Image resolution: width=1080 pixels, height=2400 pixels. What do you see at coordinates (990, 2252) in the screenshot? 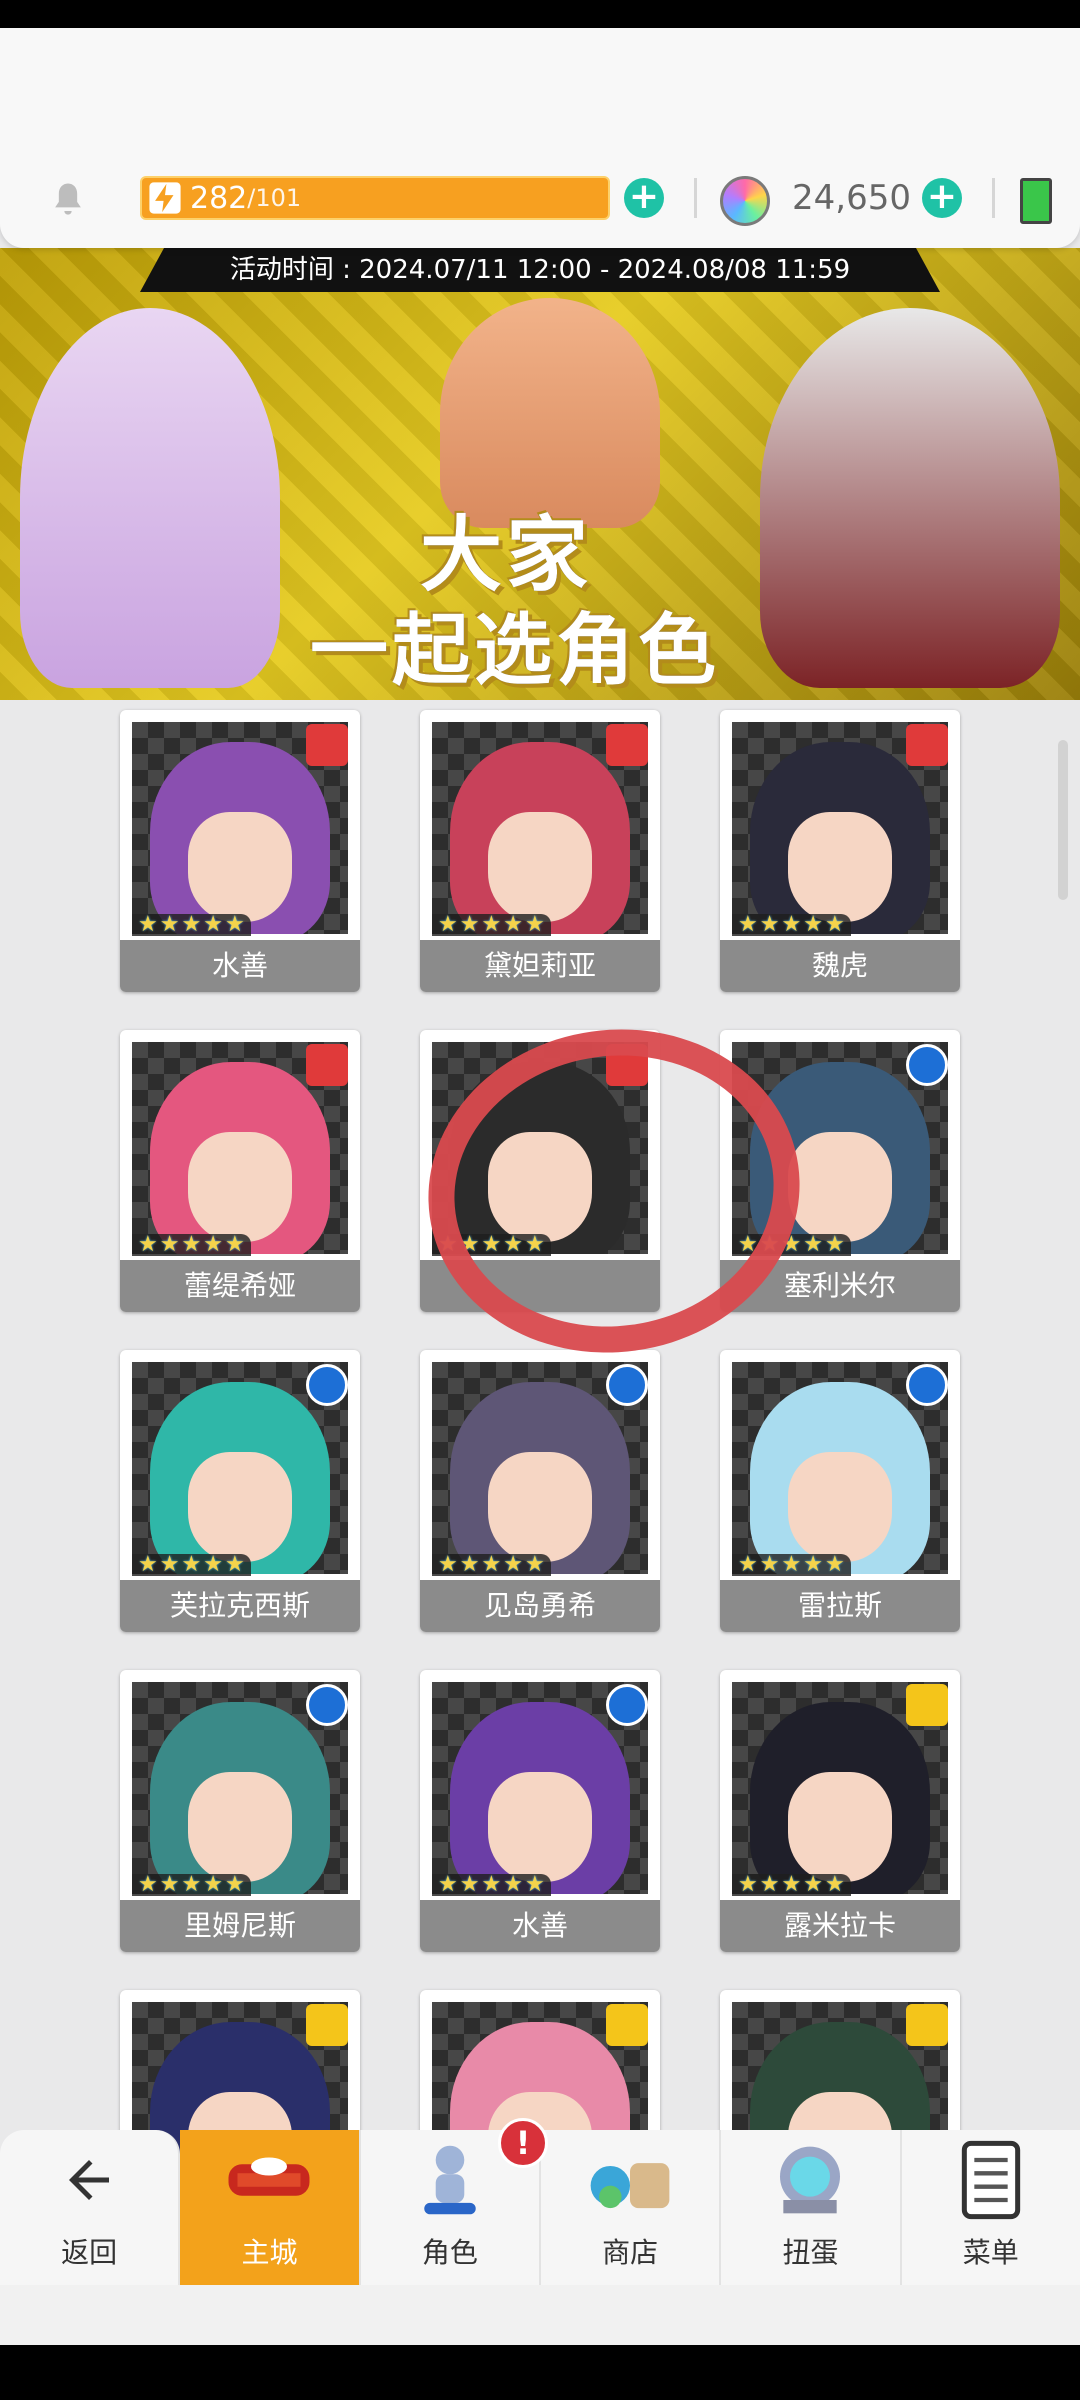
I see `nav-menu-label: 菜单` at bounding box center [990, 2252].